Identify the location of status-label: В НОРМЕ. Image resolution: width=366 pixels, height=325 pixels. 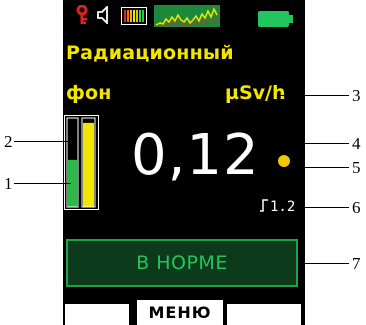
(182, 263).